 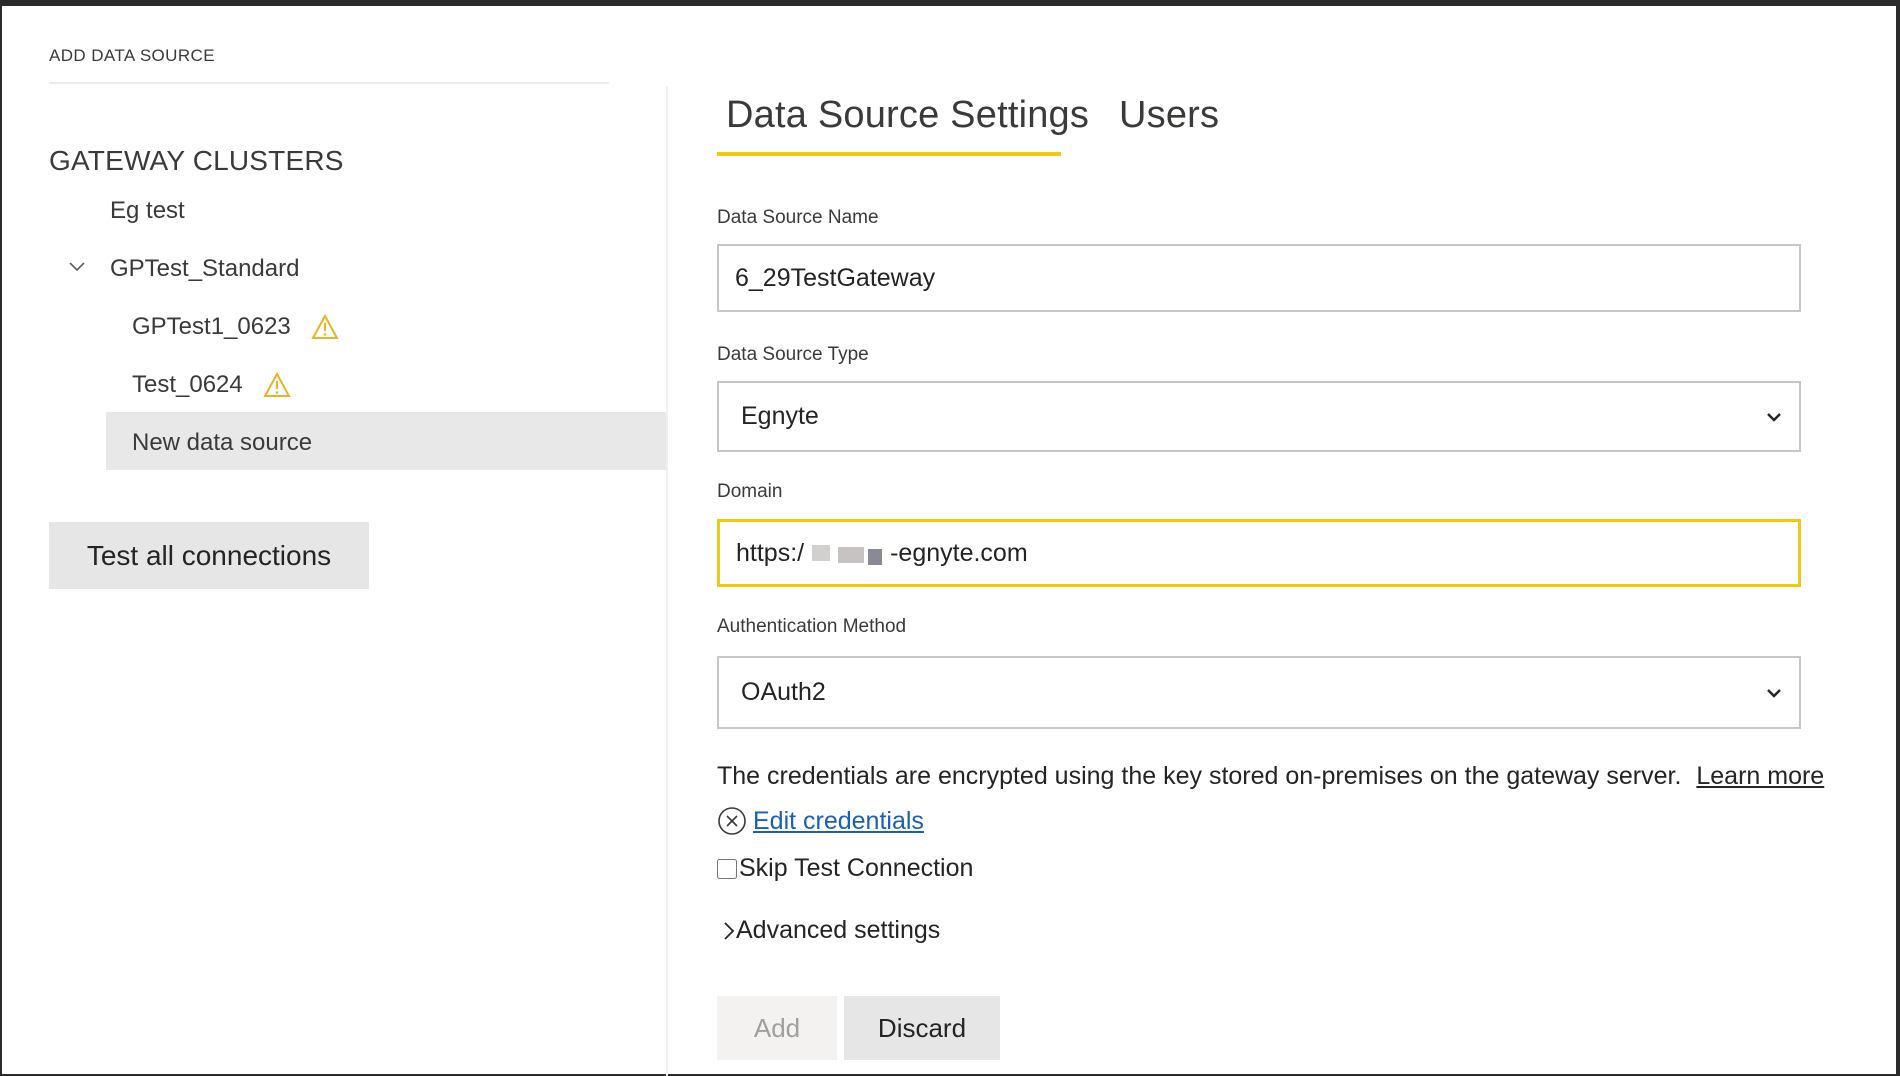 I want to click on panel-divider, so click(x=667, y=581).